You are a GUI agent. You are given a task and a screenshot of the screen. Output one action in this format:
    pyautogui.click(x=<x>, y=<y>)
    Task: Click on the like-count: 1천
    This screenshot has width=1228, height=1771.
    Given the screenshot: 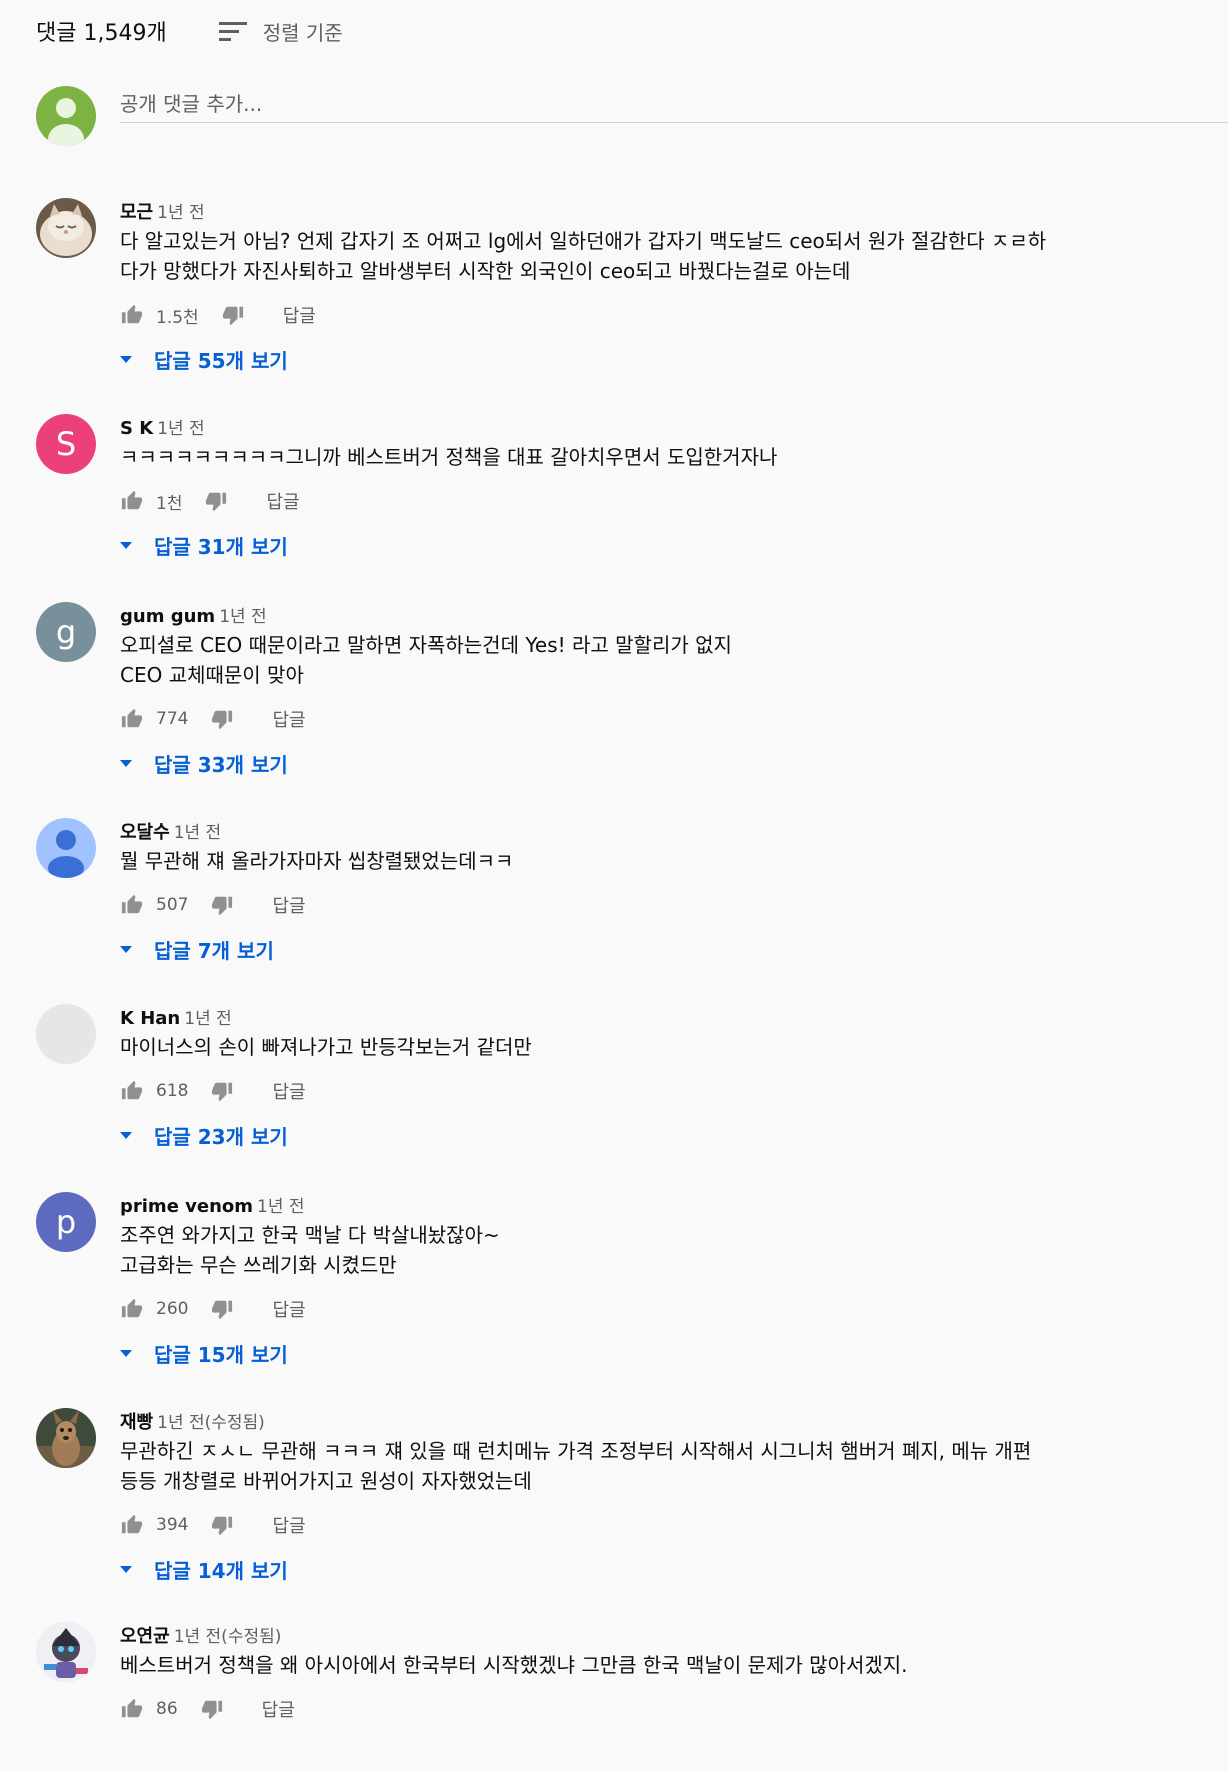 What is the action you would take?
    pyautogui.click(x=169, y=503)
    